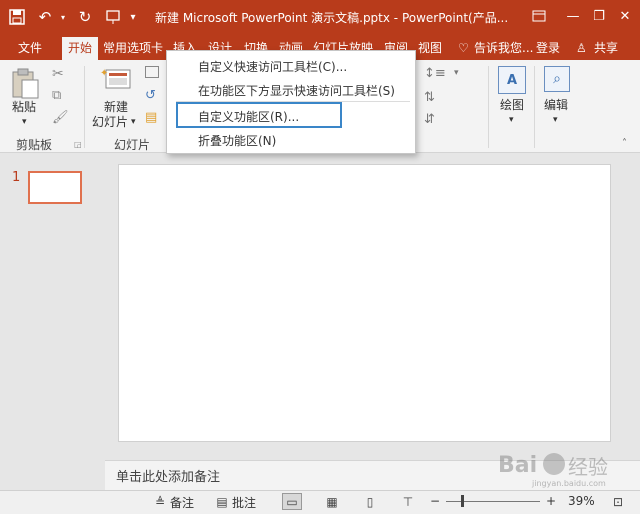 The image size is (640, 514). Describe the element at coordinates (429, 97) in the screenshot. I see `text-direction-icon: ⇅` at that location.